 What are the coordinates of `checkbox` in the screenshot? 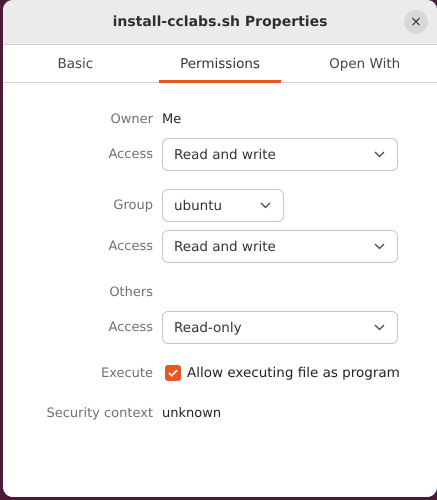 It's located at (173, 373).